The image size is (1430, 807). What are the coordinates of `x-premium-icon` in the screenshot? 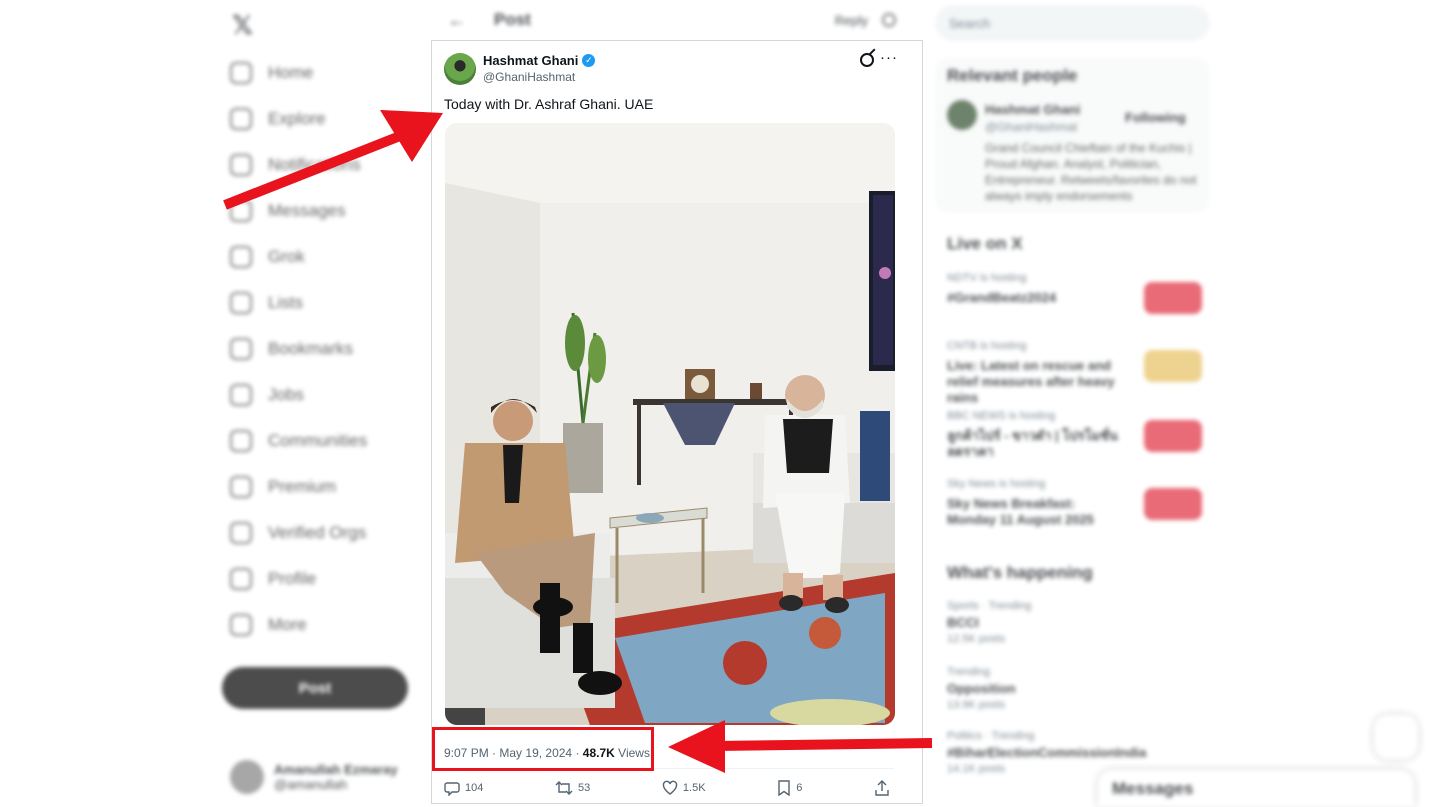 It's located at (241, 487).